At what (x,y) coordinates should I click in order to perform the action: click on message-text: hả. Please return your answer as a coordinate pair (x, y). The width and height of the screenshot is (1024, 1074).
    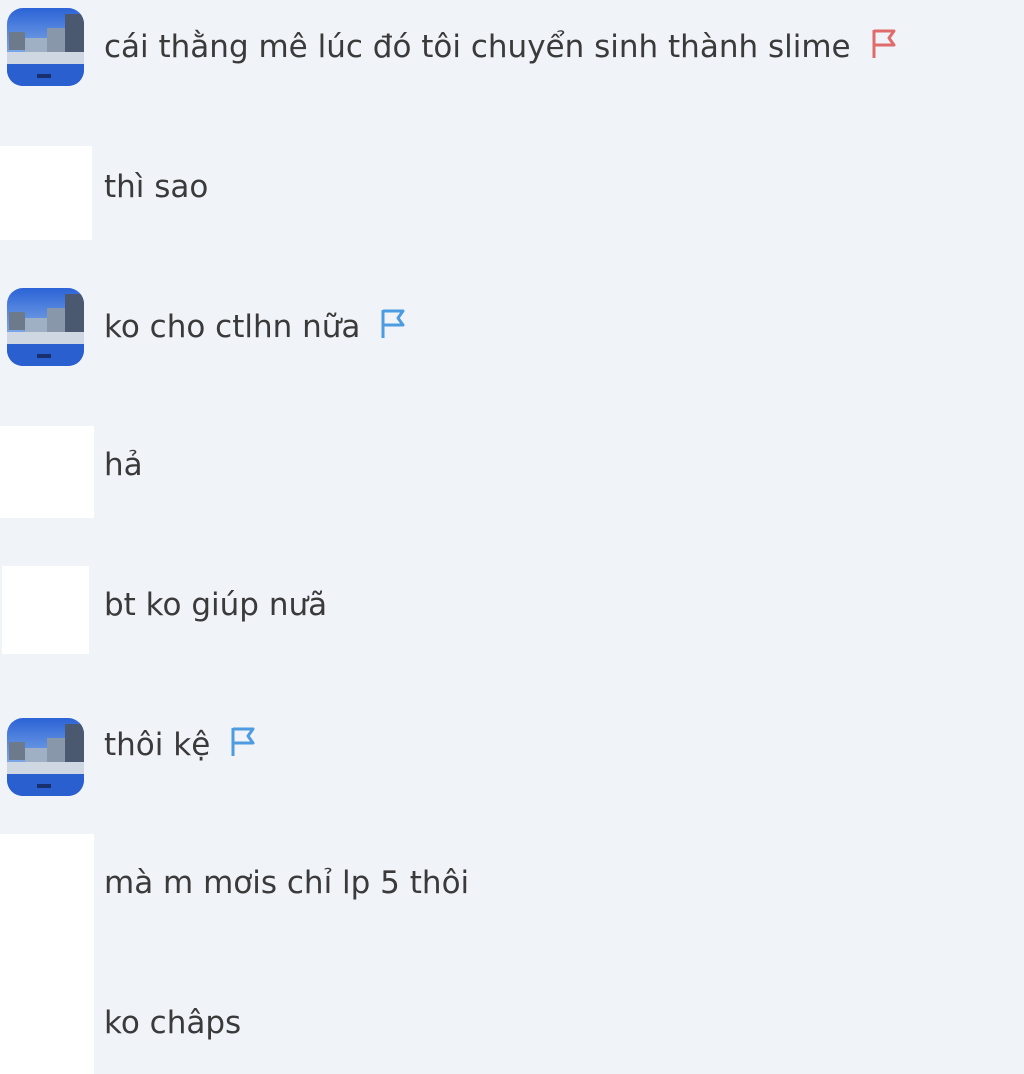
    Looking at the image, I should click on (123, 465).